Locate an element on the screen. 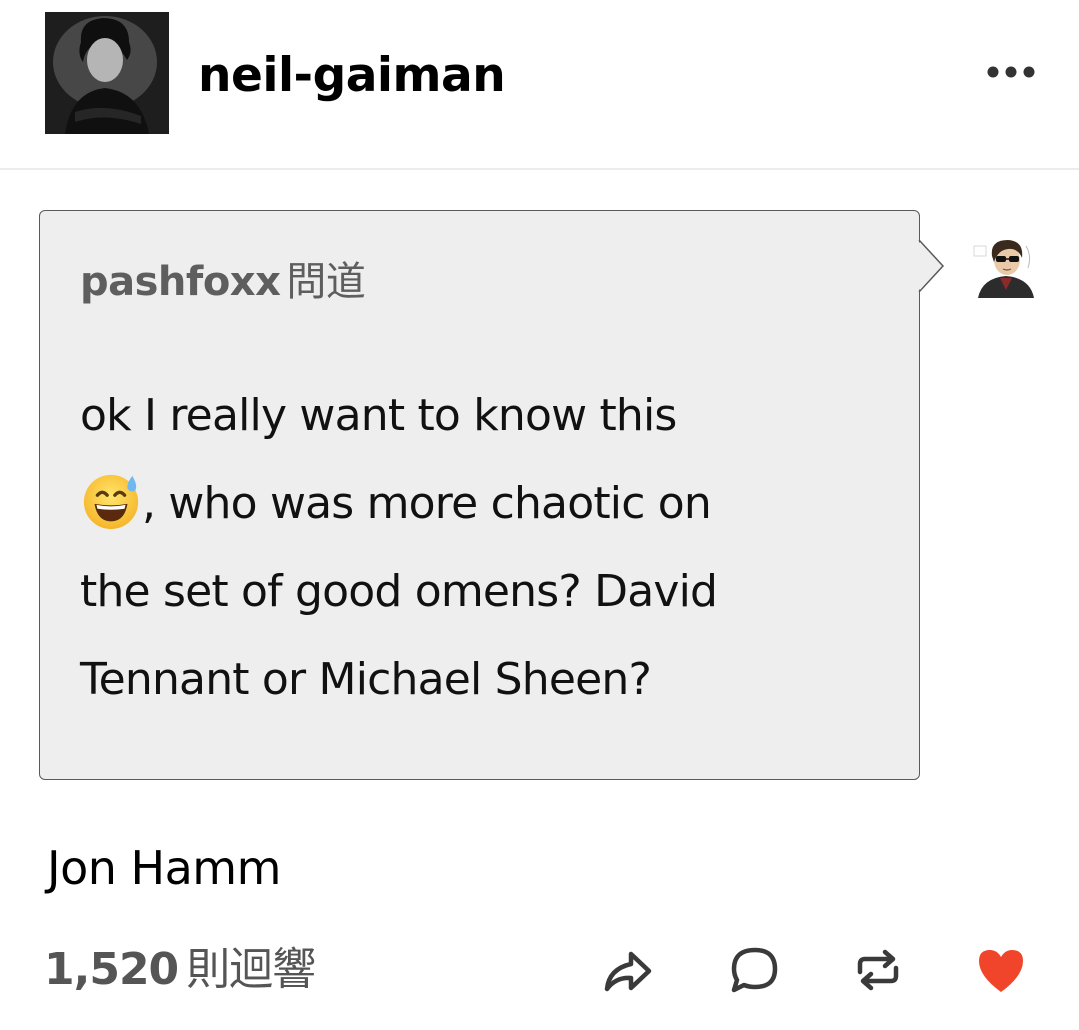 Image resolution: width=1079 pixels, height=1030 pixels. blog-name: neil-gaiman is located at coordinates (352, 76).